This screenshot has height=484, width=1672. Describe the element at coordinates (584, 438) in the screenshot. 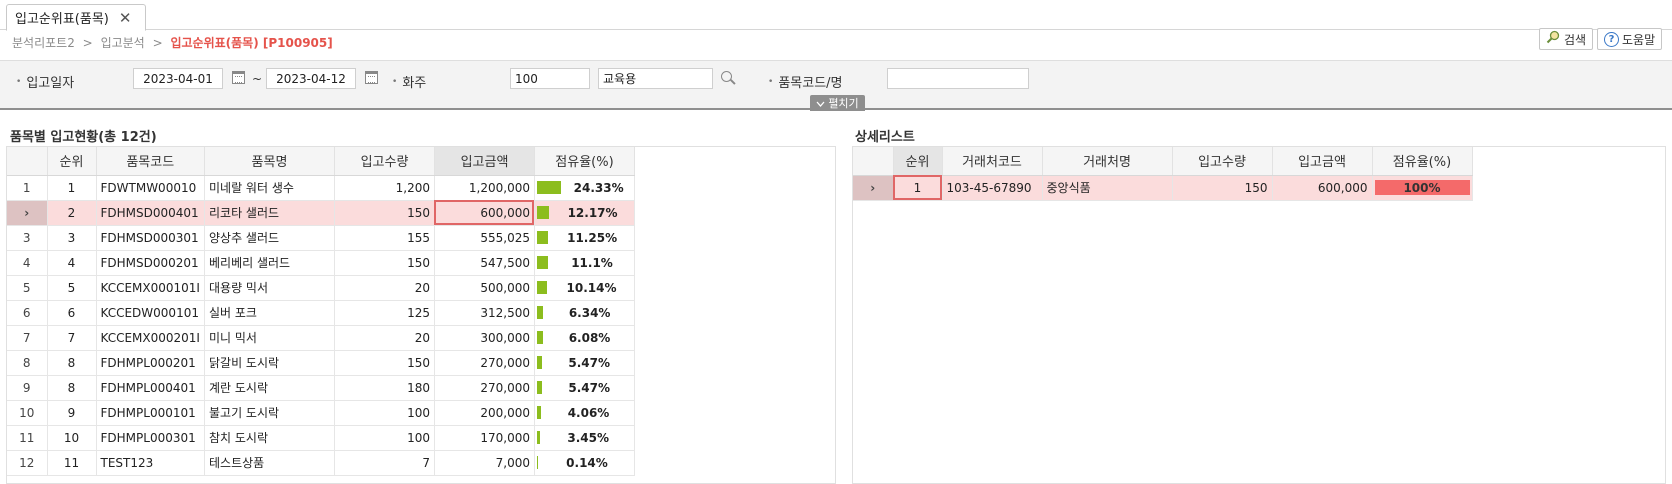

I see `share-cell: 3.45%` at that location.